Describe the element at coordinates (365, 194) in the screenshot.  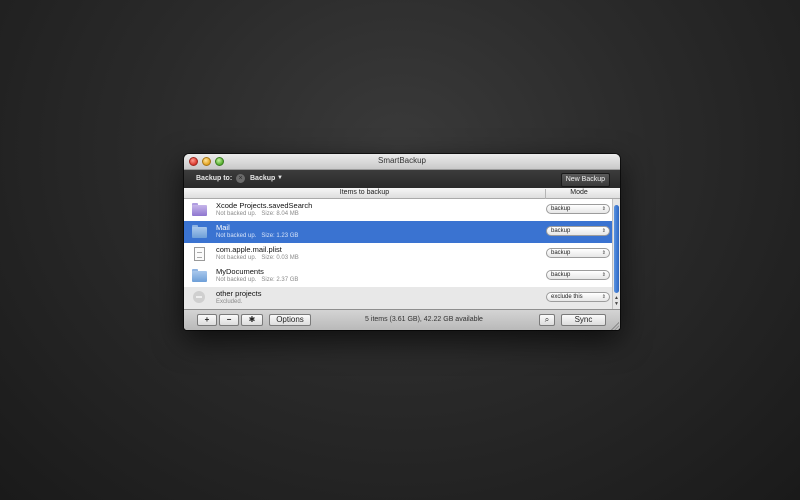
I see `column-header-items: Items to backup` at that location.